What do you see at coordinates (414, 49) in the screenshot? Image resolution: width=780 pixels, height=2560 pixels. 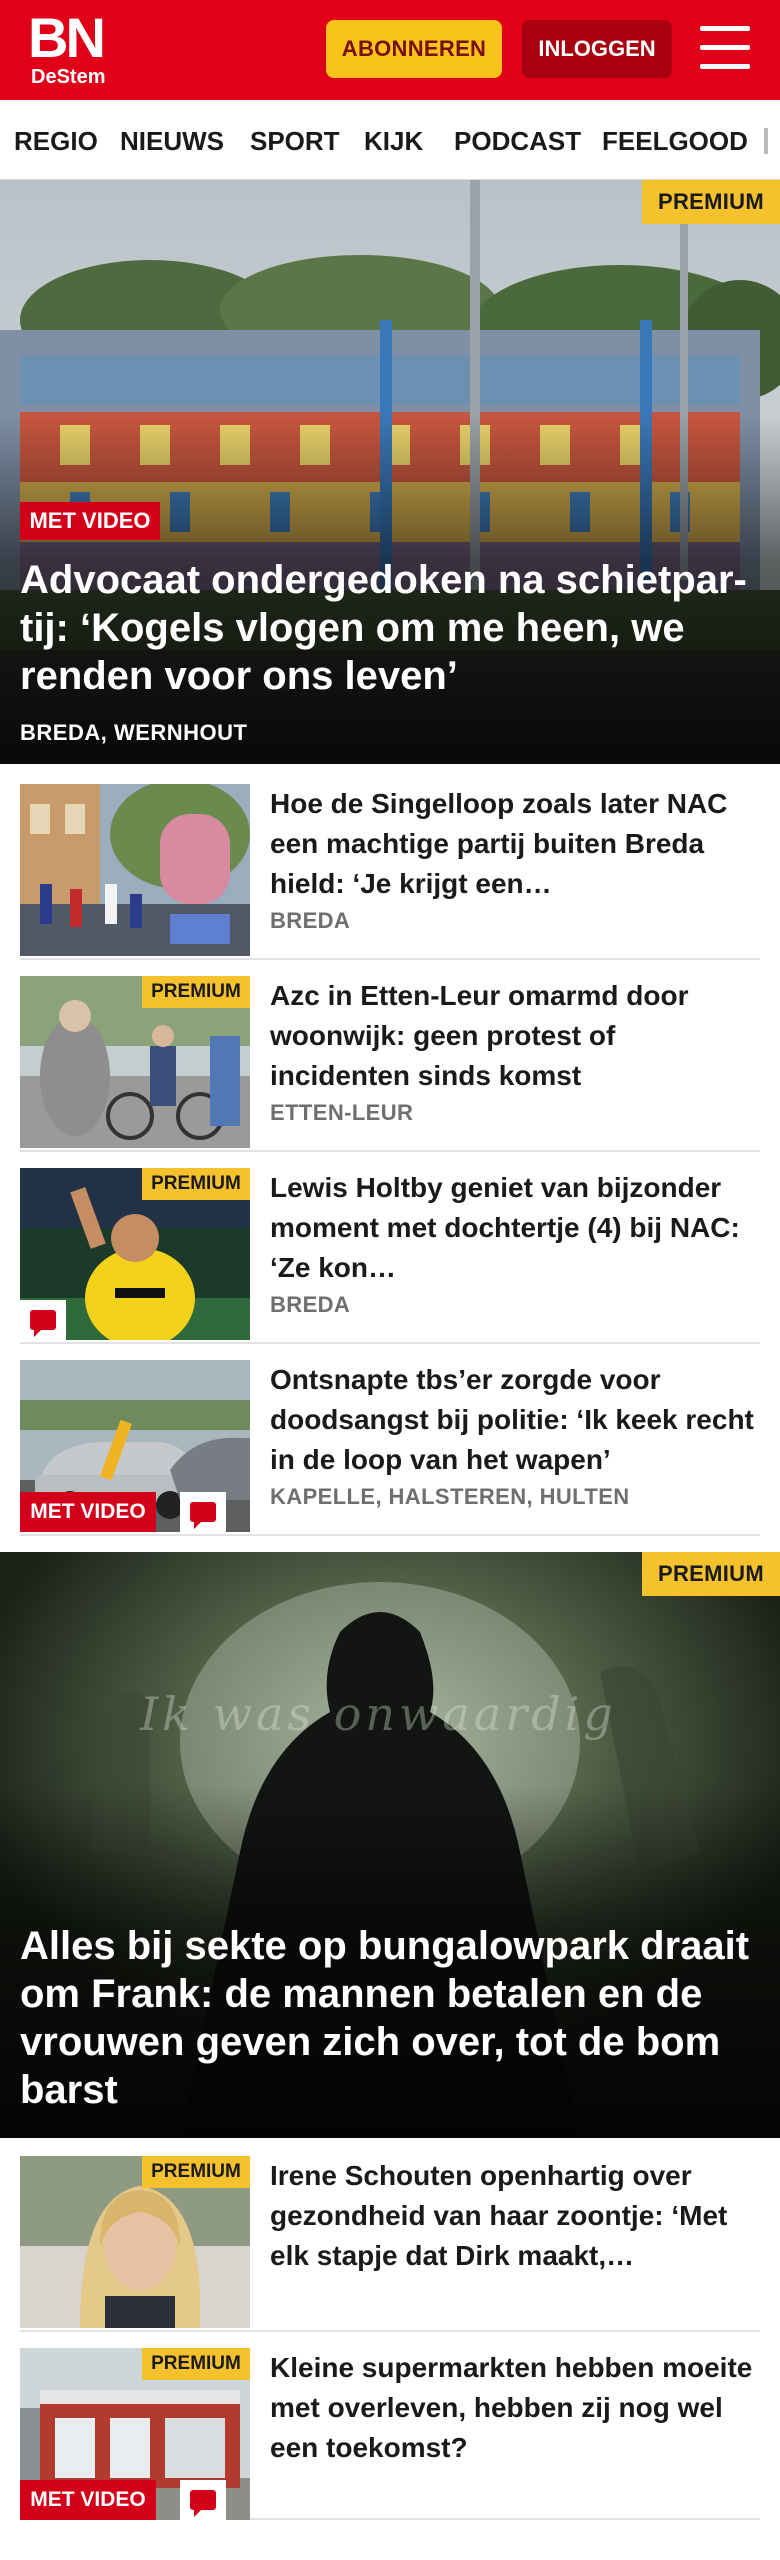 I see `subscribe-button: ABONNEREN` at bounding box center [414, 49].